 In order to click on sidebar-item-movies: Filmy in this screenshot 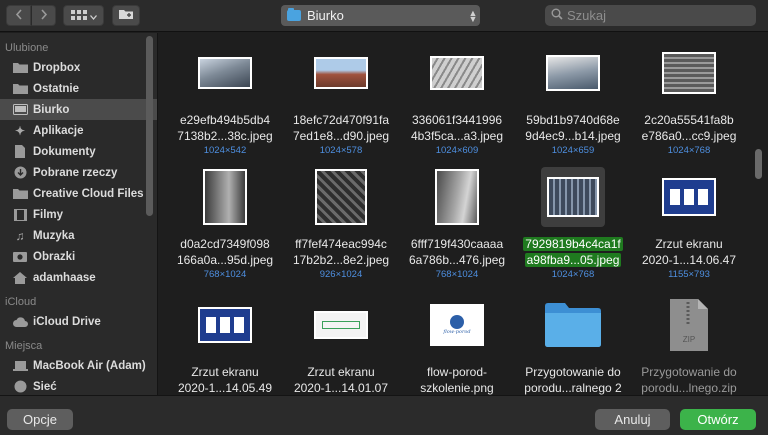, I will do `click(78, 214)`.